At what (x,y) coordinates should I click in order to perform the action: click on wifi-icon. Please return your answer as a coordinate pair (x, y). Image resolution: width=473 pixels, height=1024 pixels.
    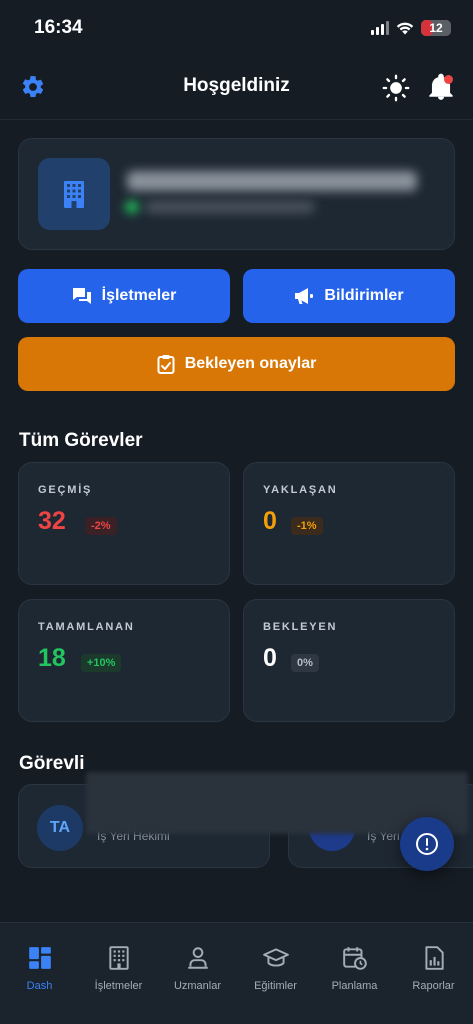
    Looking at the image, I should click on (405, 28).